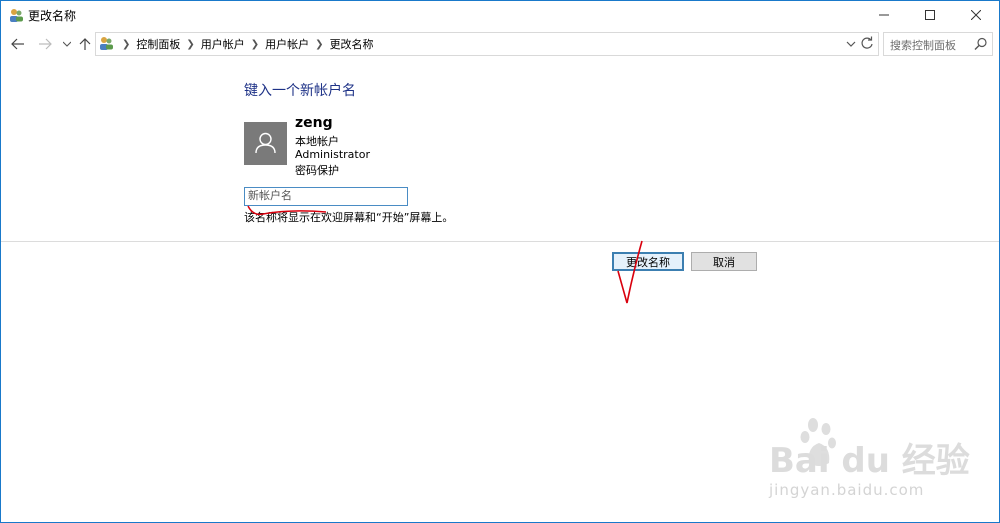  Describe the element at coordinates (847, 490) in the screenshot. I see `watermark-url: jingyan.baidu.com` at that location.